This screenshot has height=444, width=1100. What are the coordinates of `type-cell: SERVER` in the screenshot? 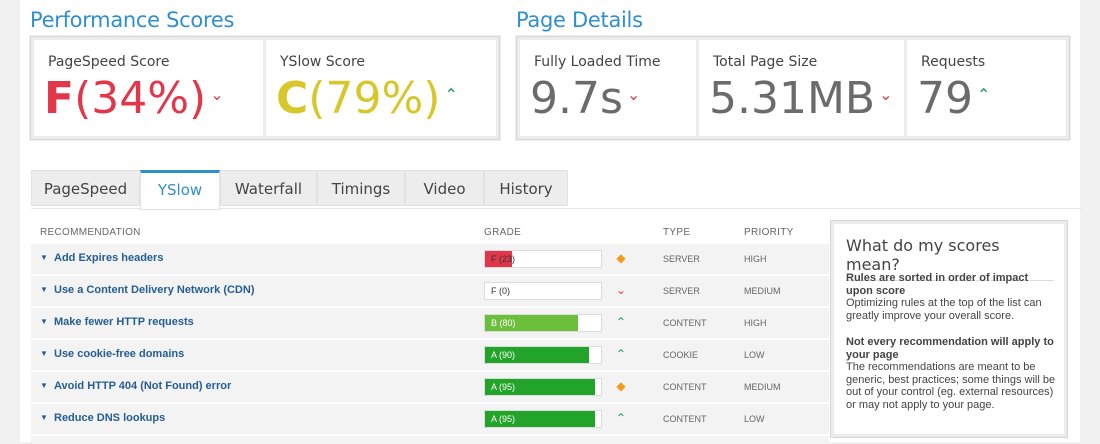 It's located at (681, 259).